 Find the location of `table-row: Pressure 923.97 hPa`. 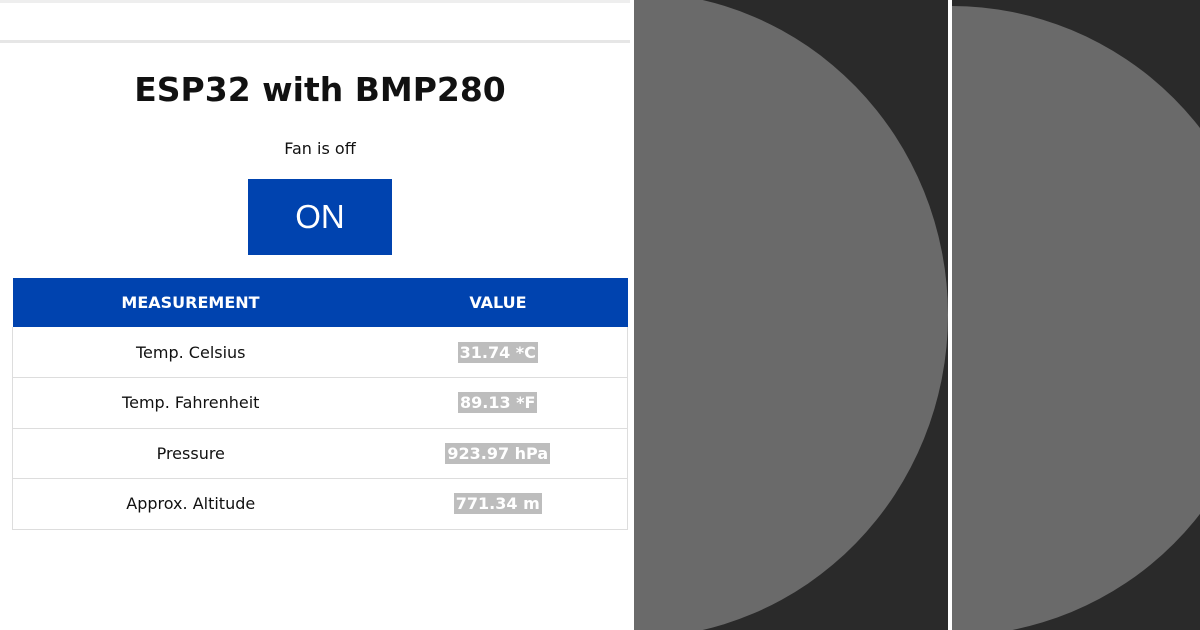

table-row: Pressure 923.97 hPa is located at coordinates (320, 453).